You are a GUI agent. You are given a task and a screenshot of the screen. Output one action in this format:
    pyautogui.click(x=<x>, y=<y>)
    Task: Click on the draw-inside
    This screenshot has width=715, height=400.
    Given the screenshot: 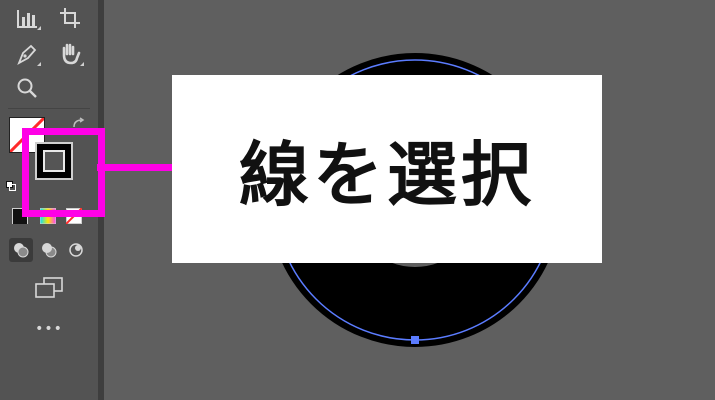 What is the action you would take?
    pyautogui.click(x=76, y=250)
    